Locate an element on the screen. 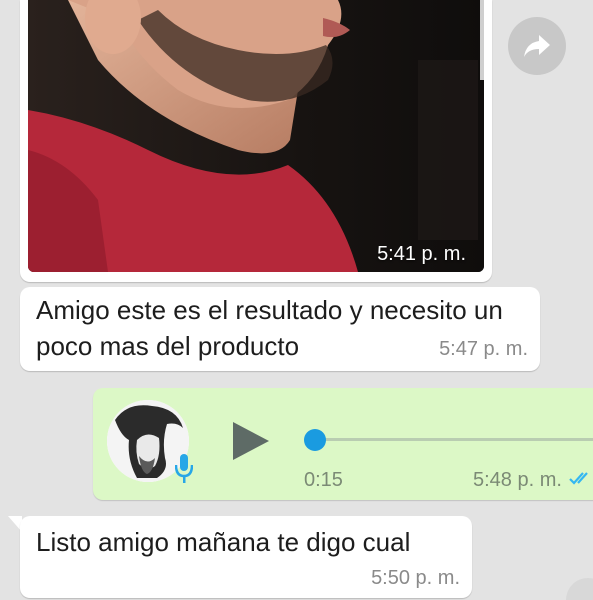 Image resolution: width=593 pixels, height=600 pixels. forward-arrow-icon is located at coordinates (537, 46).